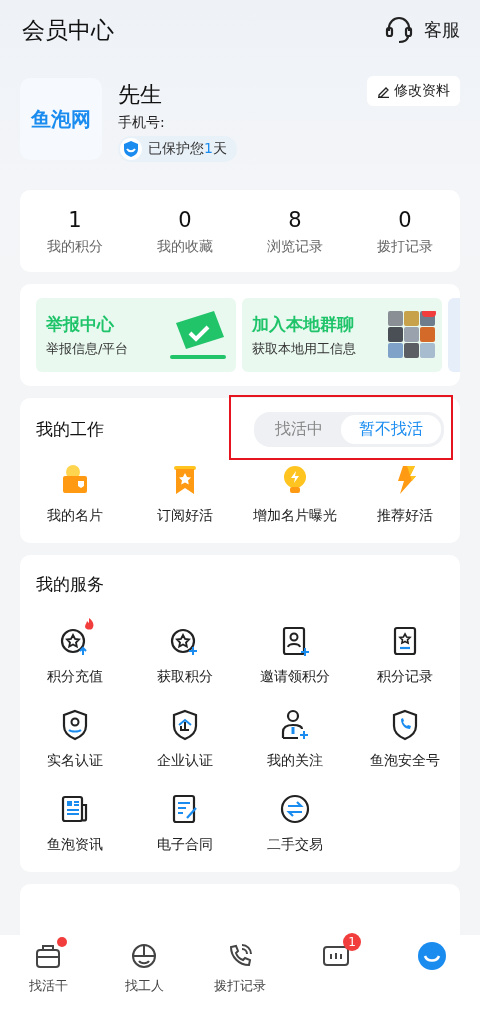 This screenshot has width=480, height=1017. What do you see at coordinates (295, 220) in the screenshot?
I see `stat-value: 8` at bounding box center [295, 220].